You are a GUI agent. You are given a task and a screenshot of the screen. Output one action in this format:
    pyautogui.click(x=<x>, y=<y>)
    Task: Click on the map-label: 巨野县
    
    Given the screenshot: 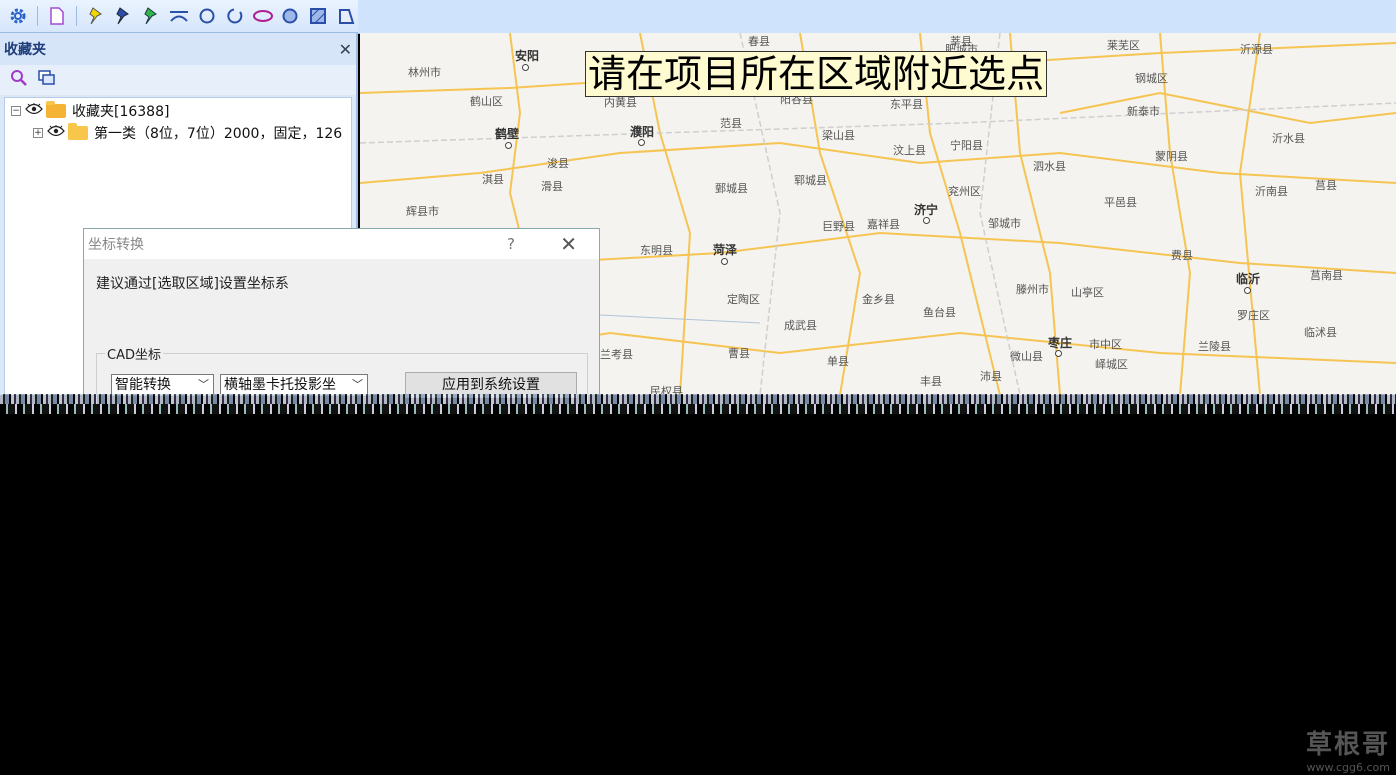 What is the action you would take?
    pyautogui.click(x=838, y=226)
    